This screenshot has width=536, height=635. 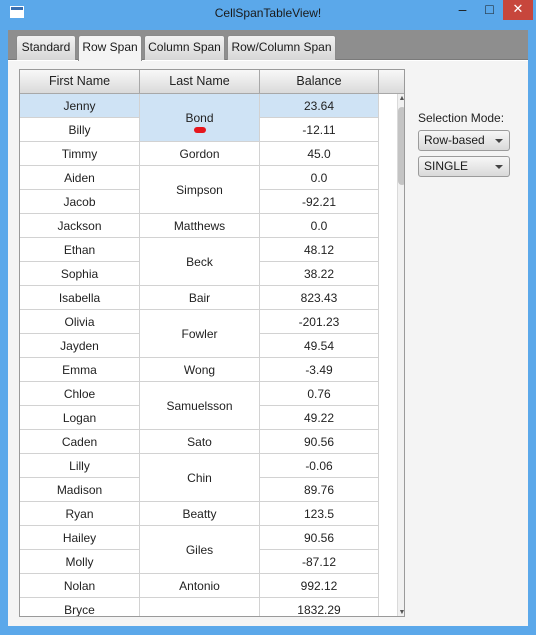 What do you see at coordinates (319, 346) in the screenshot?
I see `balance-cell: 49.54` at bounding box center [319, 346].